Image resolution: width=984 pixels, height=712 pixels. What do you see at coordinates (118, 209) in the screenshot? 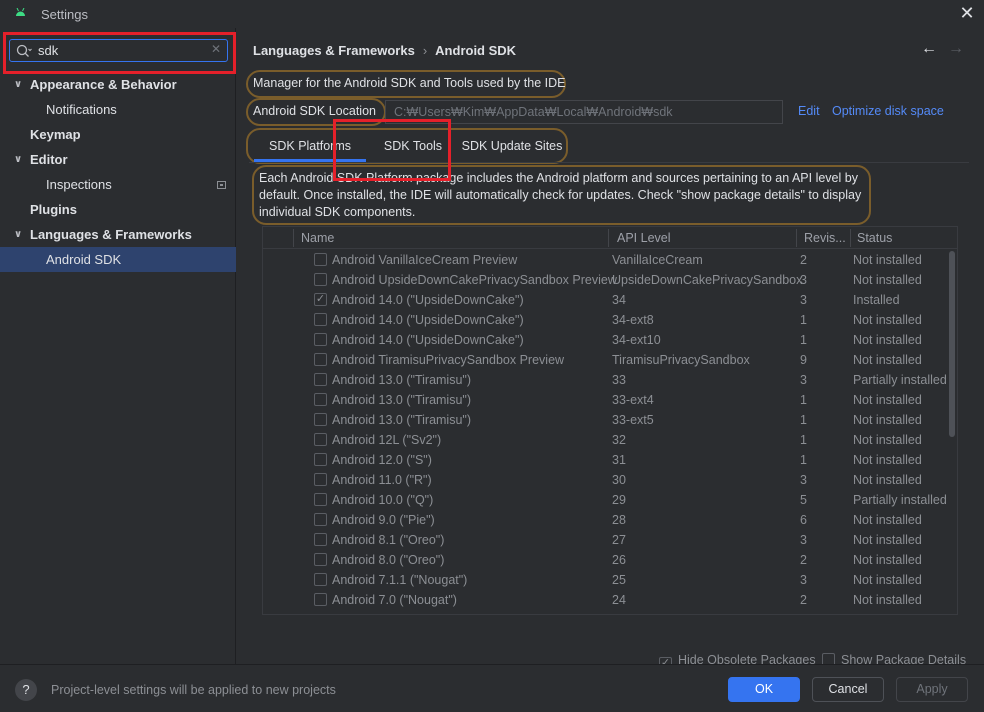
I see `sidebar-item-plugins: Plugins` at bounding box center [118, 209].